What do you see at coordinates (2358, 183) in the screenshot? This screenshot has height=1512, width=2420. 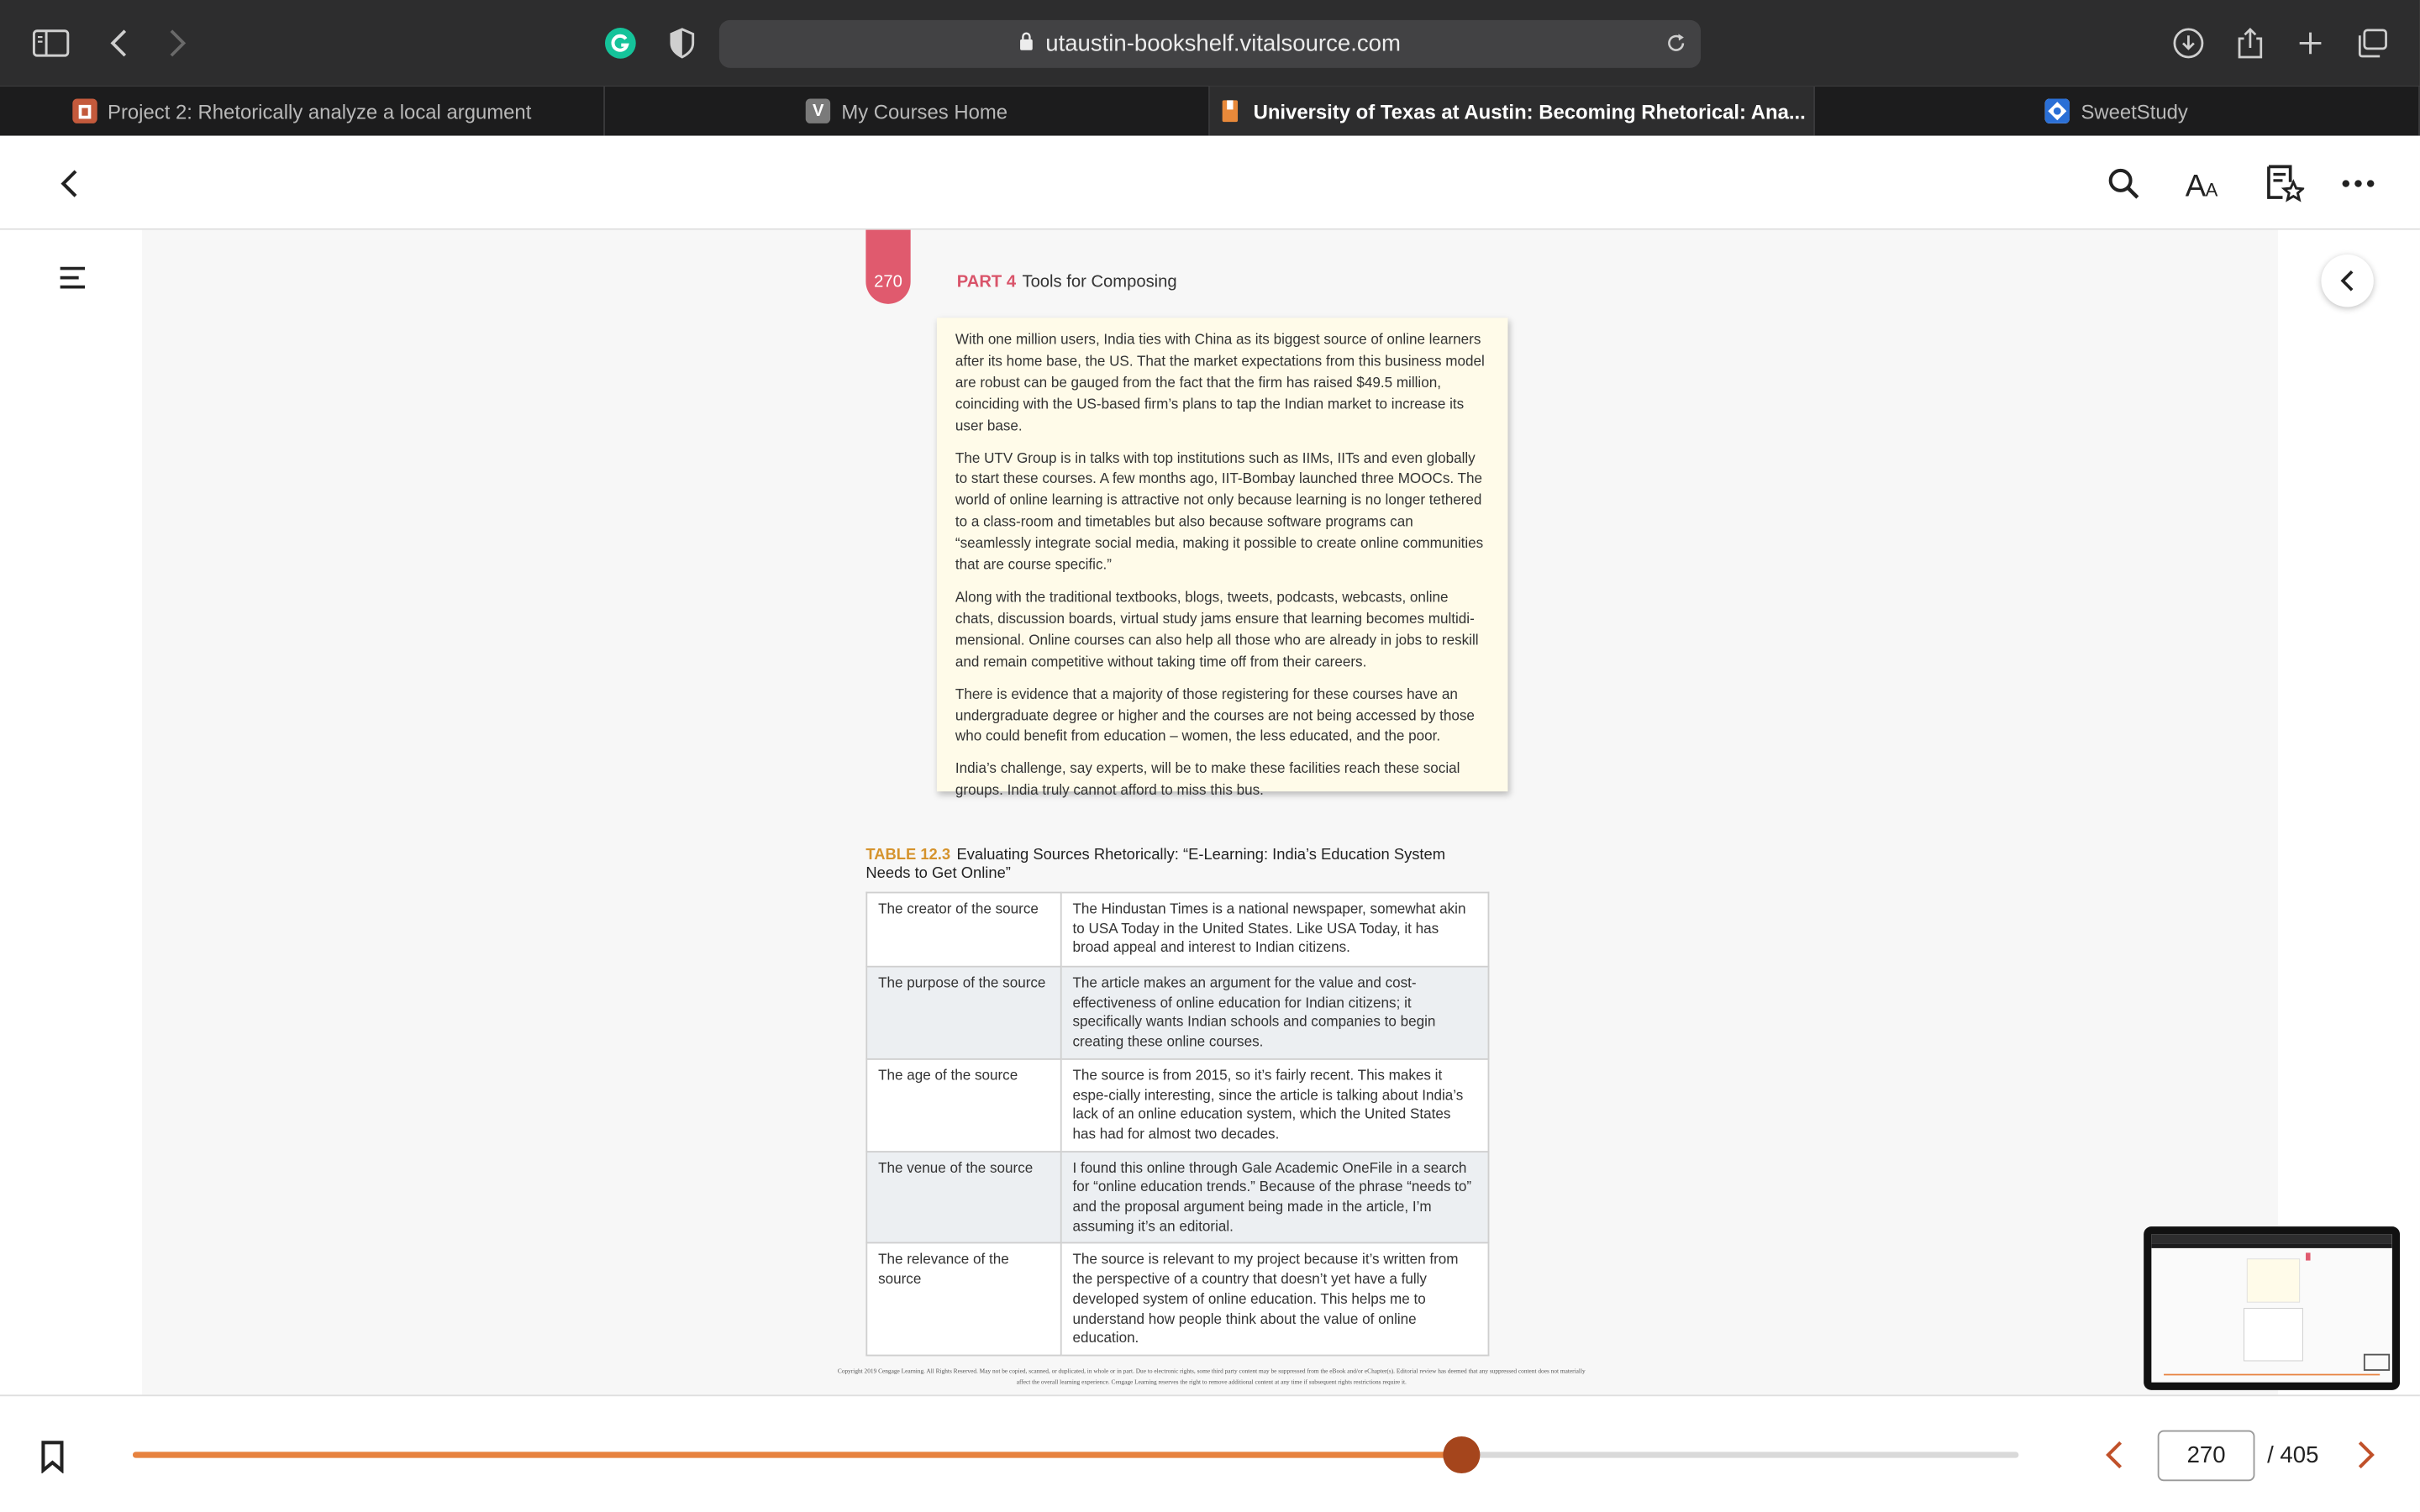 I see `more-options-icon` at bounding box center [2358, 183].